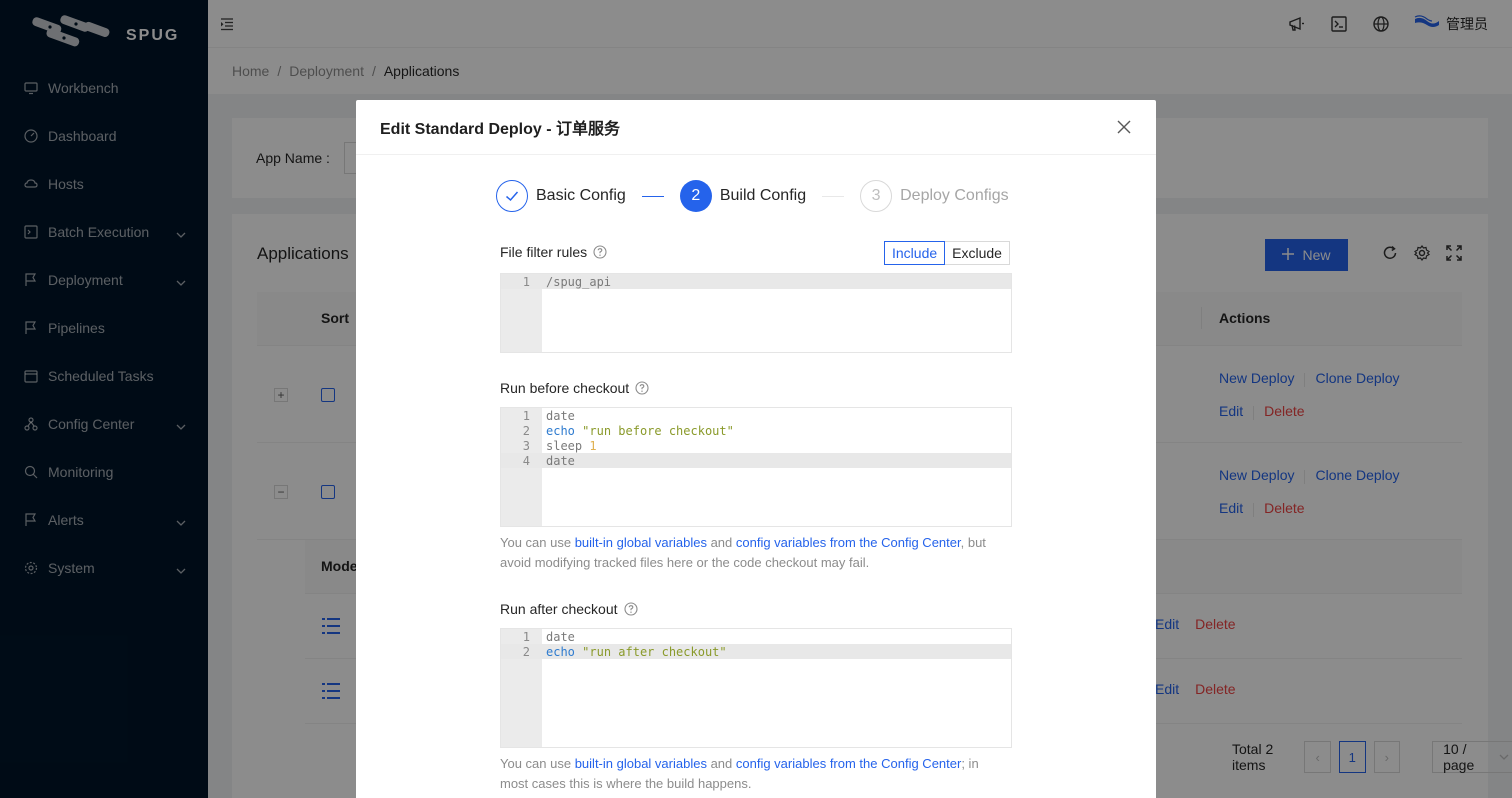 The image size is (1512, 798). I want to click on close-icon, so click(1124, 127).